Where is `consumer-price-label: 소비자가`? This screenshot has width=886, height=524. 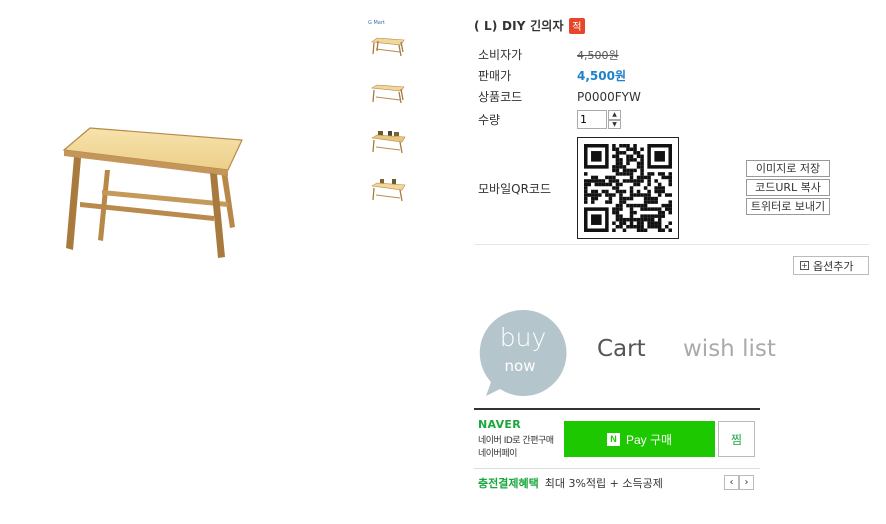
consumer-price-label: 소비자가 is located at coordinates (500, 55).